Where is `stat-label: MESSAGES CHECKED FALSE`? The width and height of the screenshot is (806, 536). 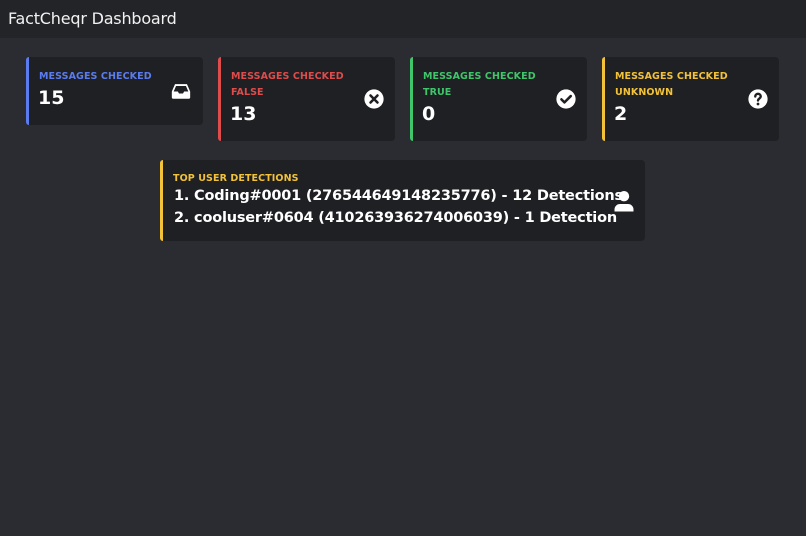 stat-label: MESSAGES CHECKED FALSE is located at coordinates (287, 84).